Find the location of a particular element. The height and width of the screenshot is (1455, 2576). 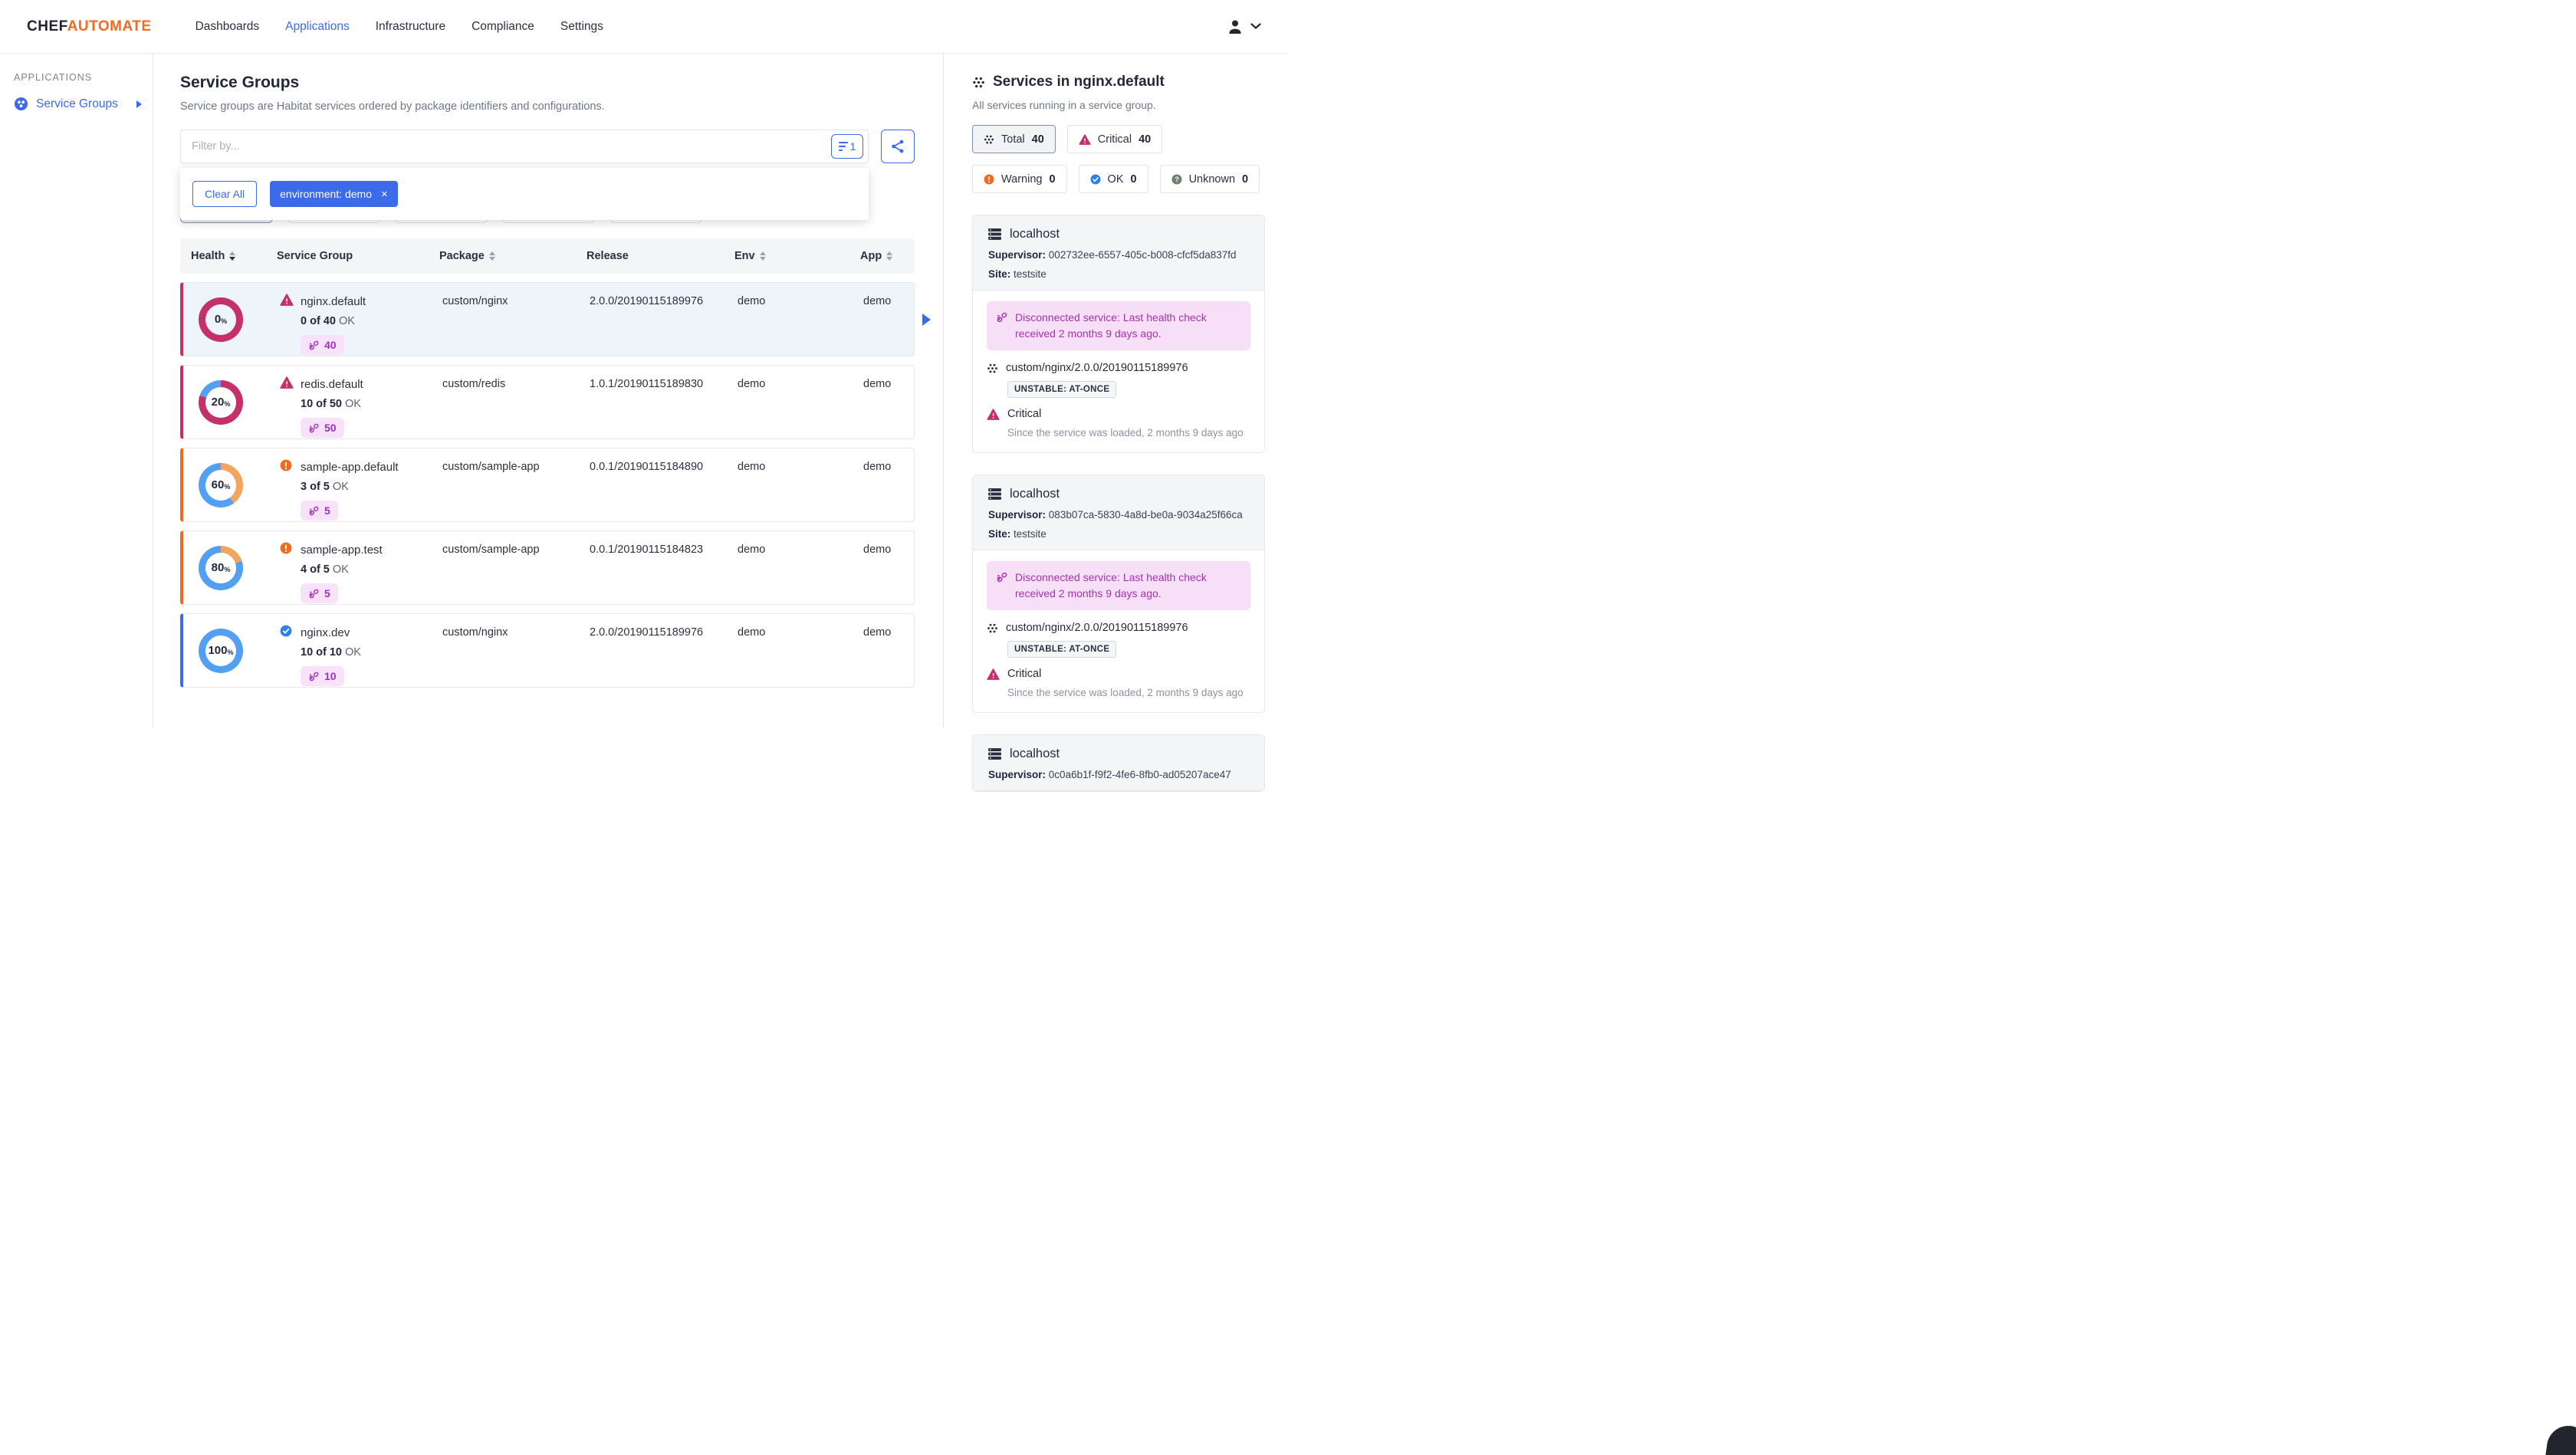

caret-right-icon is located at coordinates (139, 104).